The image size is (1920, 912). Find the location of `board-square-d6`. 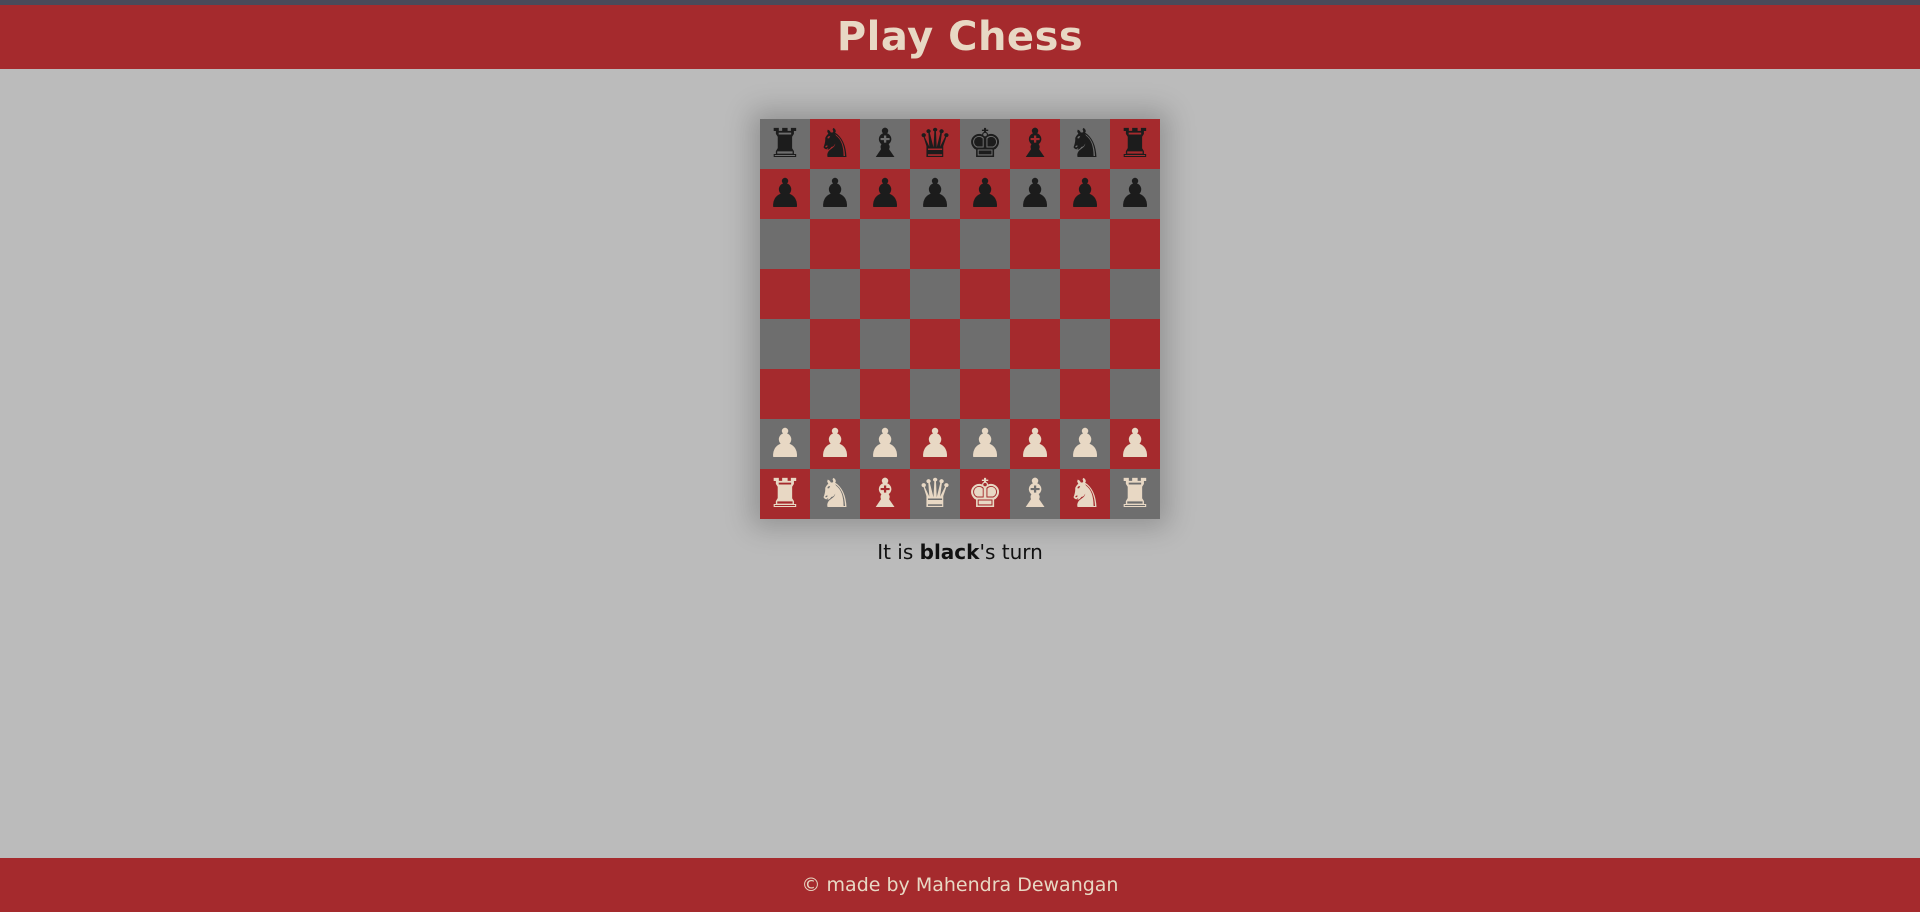

board-square-d6 is located at coordinates (935, 244).